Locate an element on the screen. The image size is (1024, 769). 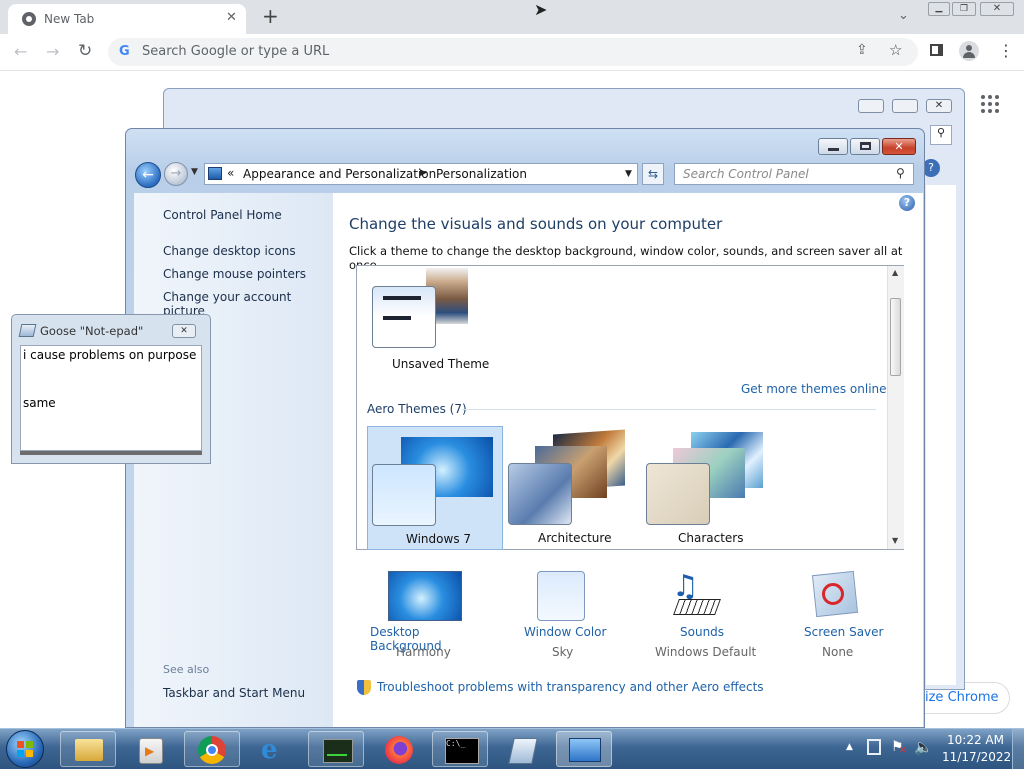
theme-characters: Characters is located at coordinates (711, 488).